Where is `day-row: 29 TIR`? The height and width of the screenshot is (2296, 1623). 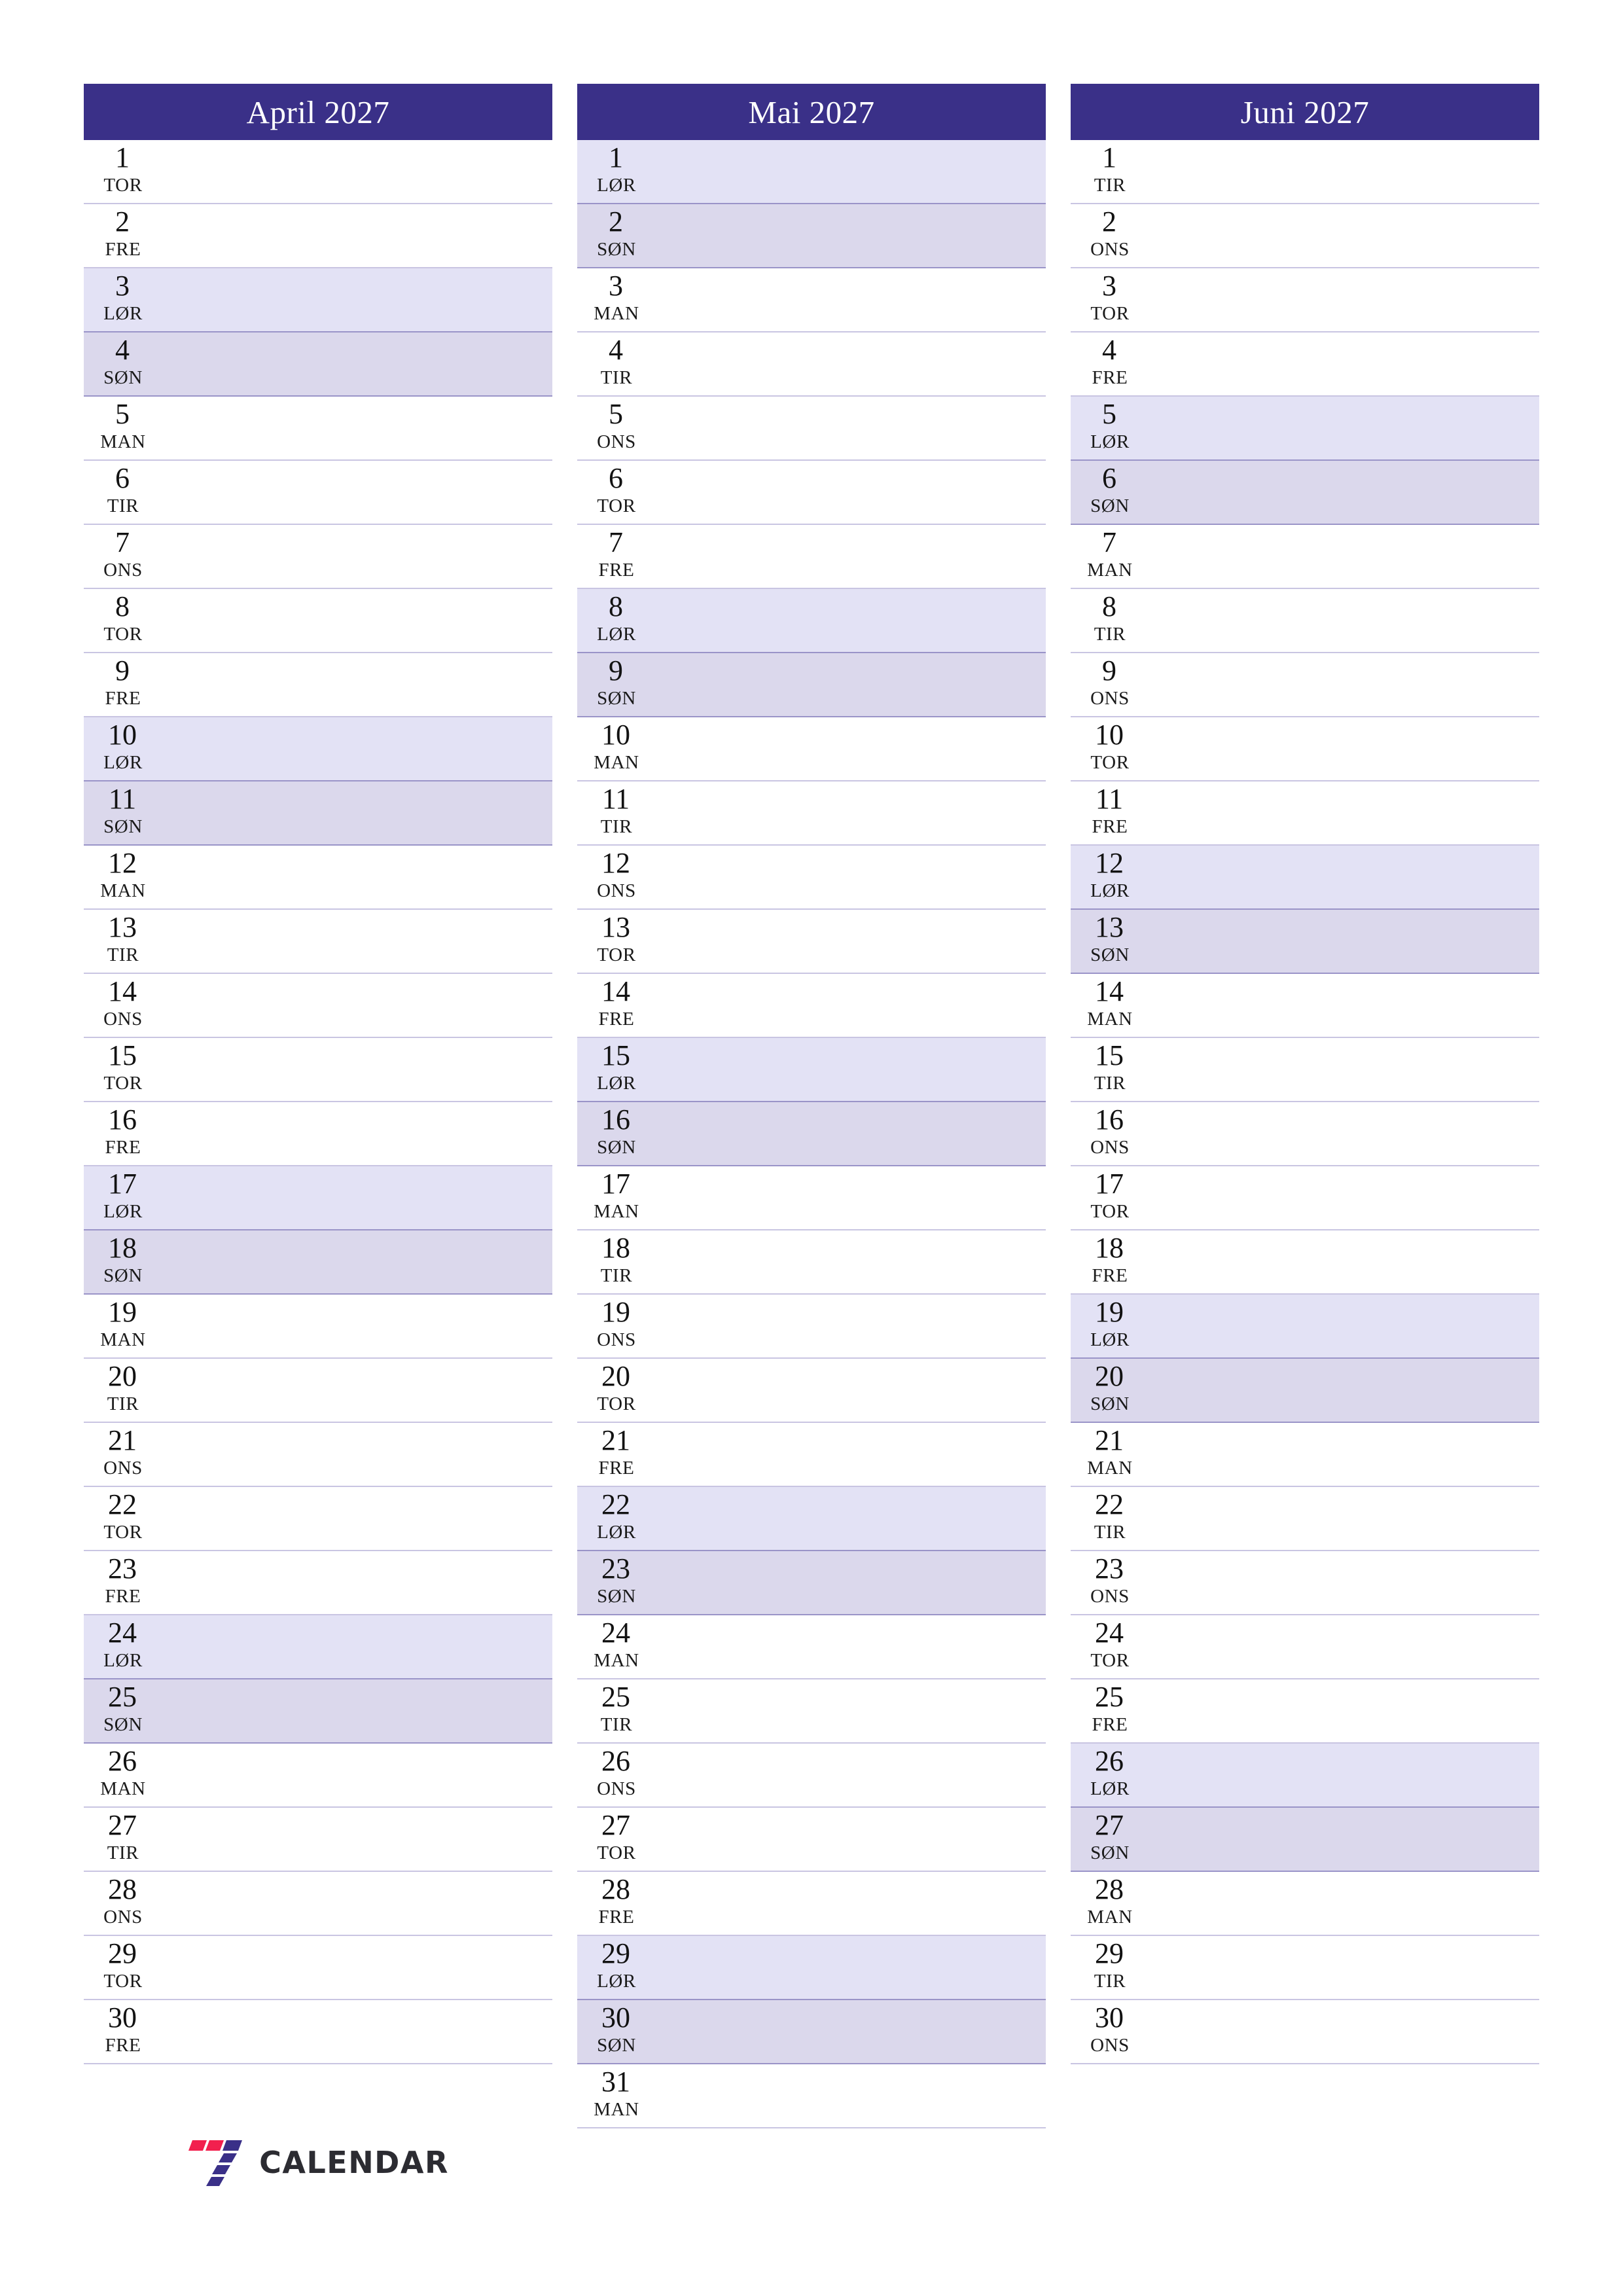
day-row: 29 TIR is located at coordinates (1305, 1968).